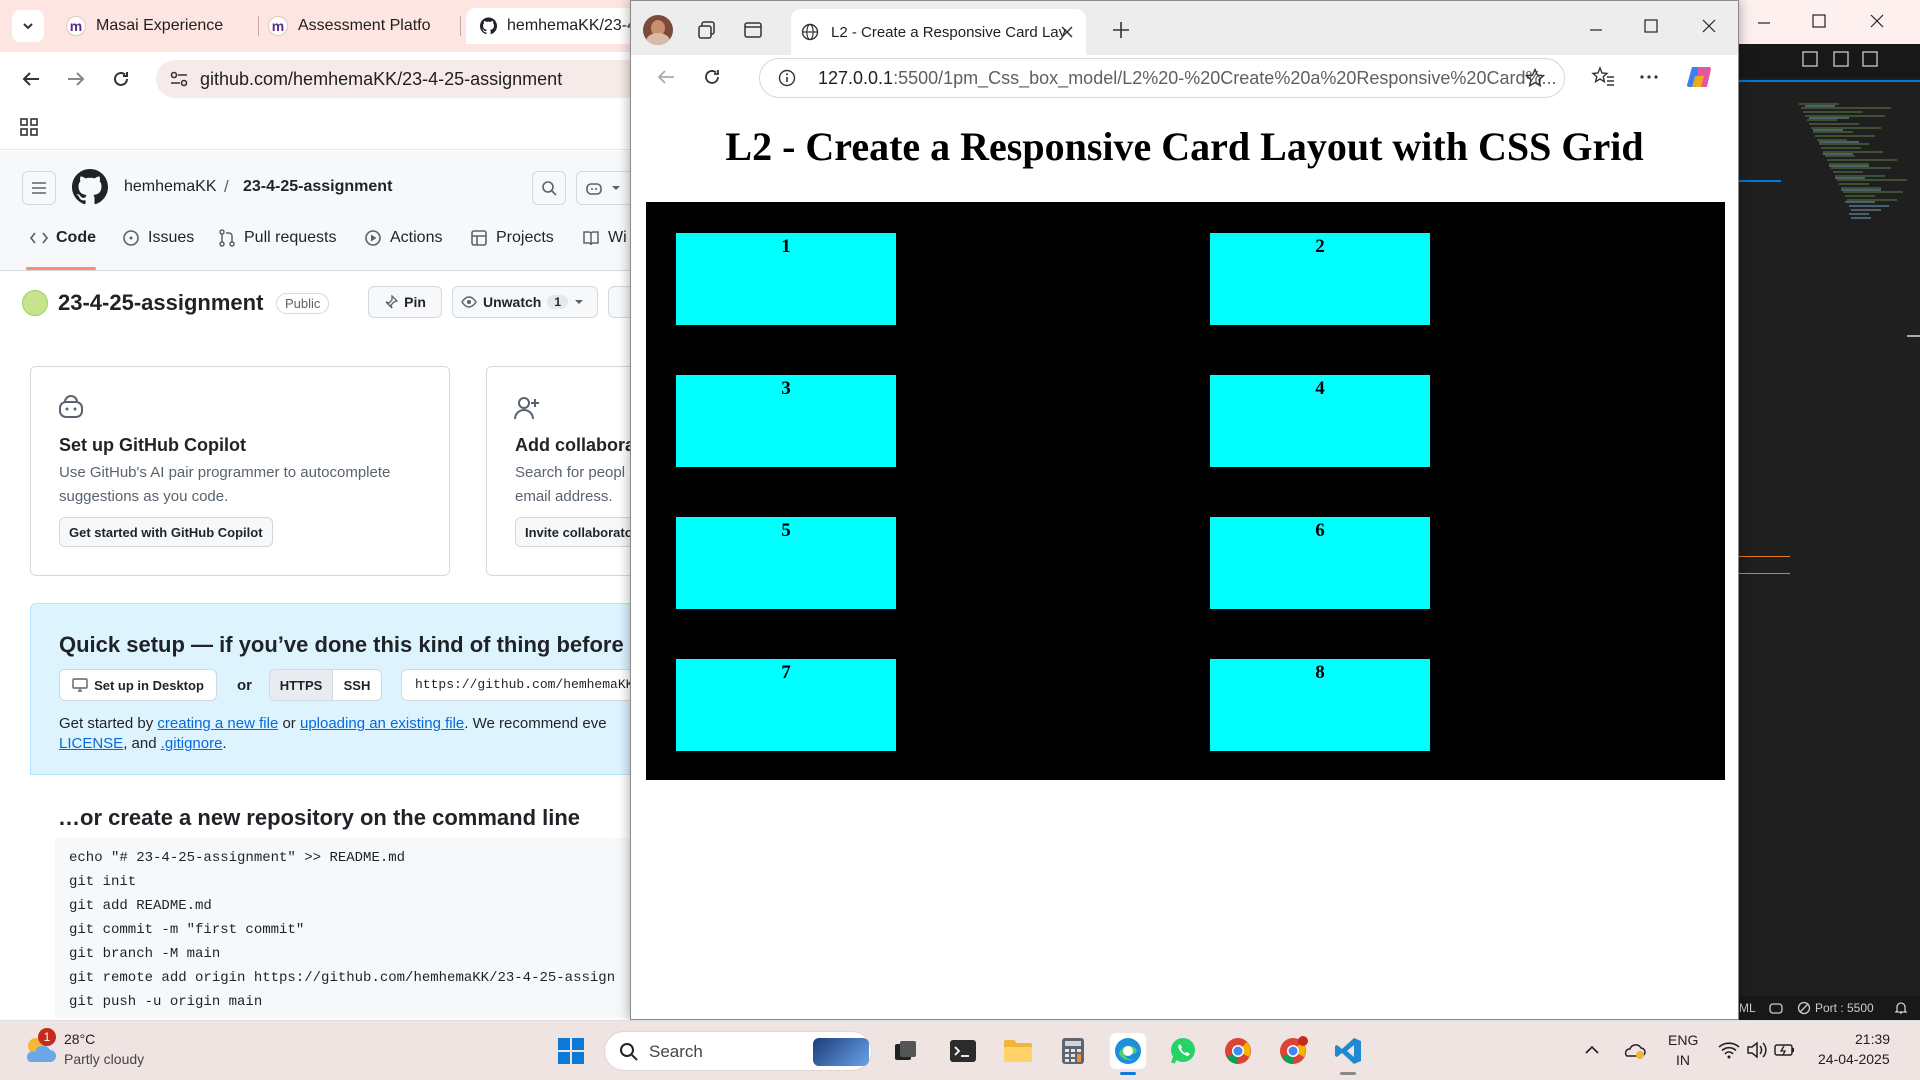  What do you see at coordinates (1901, 1008) in the screenshot?
I see `bell-icon` at bounding box center [1901, 1008].